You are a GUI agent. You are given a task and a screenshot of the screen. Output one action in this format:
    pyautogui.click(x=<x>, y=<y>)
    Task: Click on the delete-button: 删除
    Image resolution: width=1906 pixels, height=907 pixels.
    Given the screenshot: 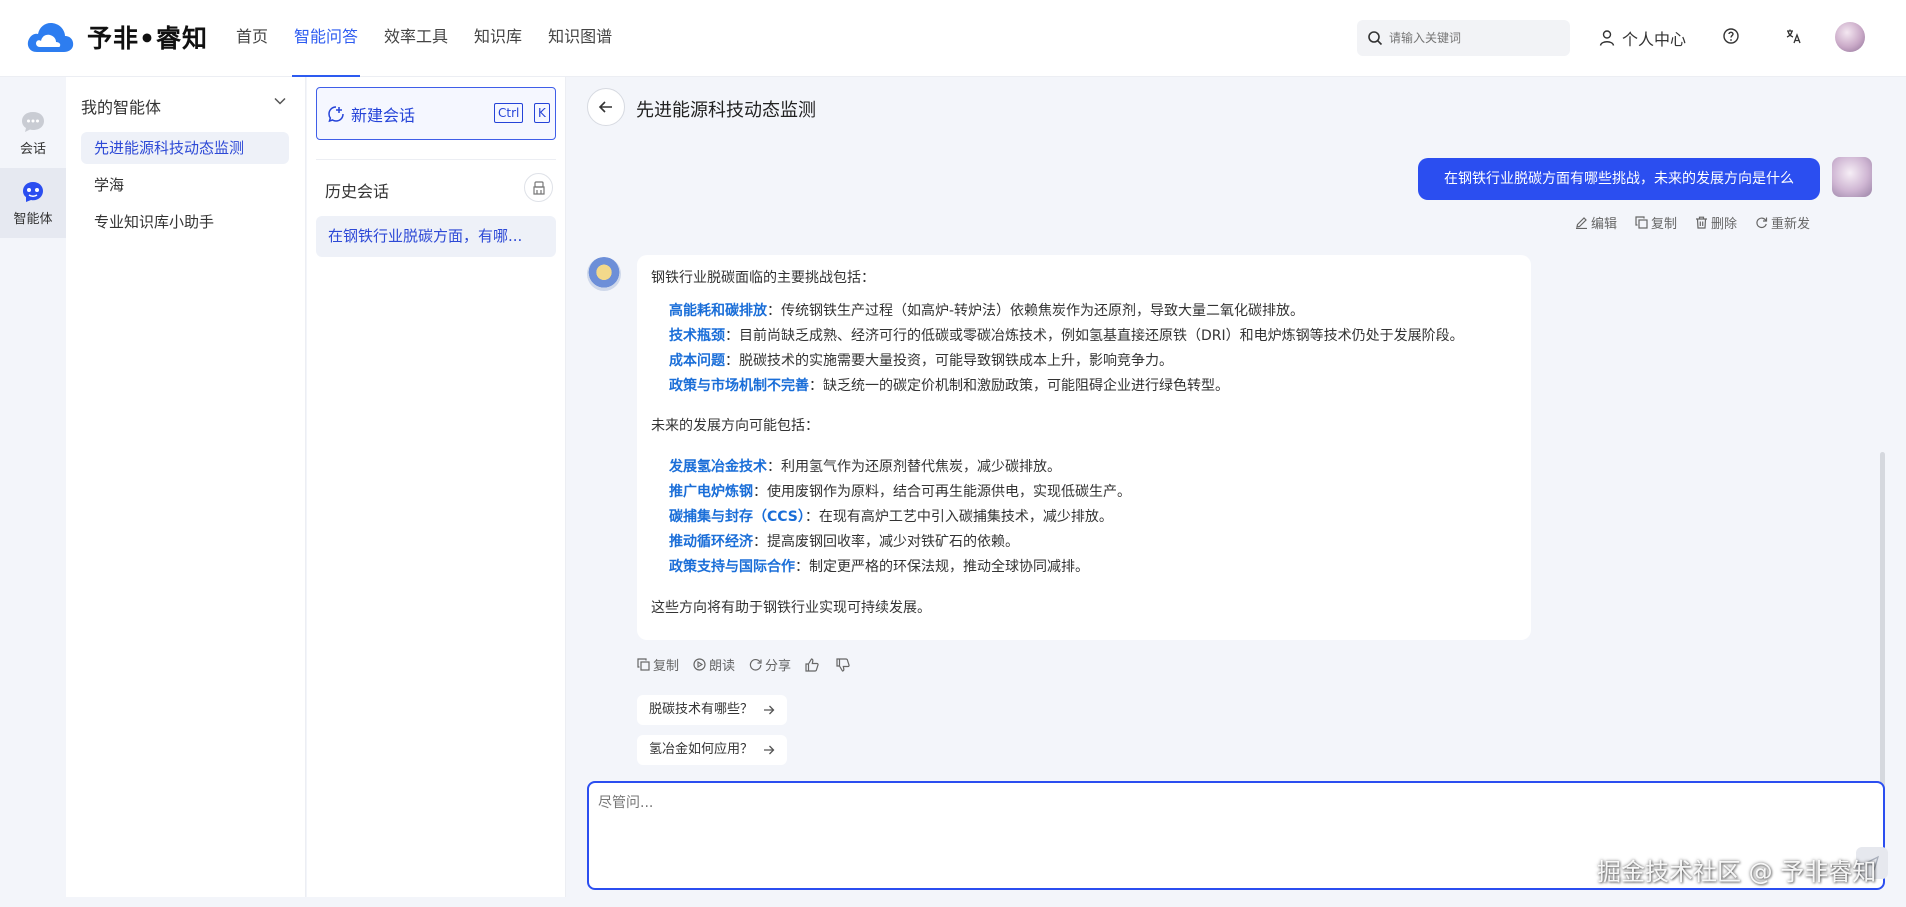 What is the action you would take?
    pyautogui.click(x=1716, y=222)
    